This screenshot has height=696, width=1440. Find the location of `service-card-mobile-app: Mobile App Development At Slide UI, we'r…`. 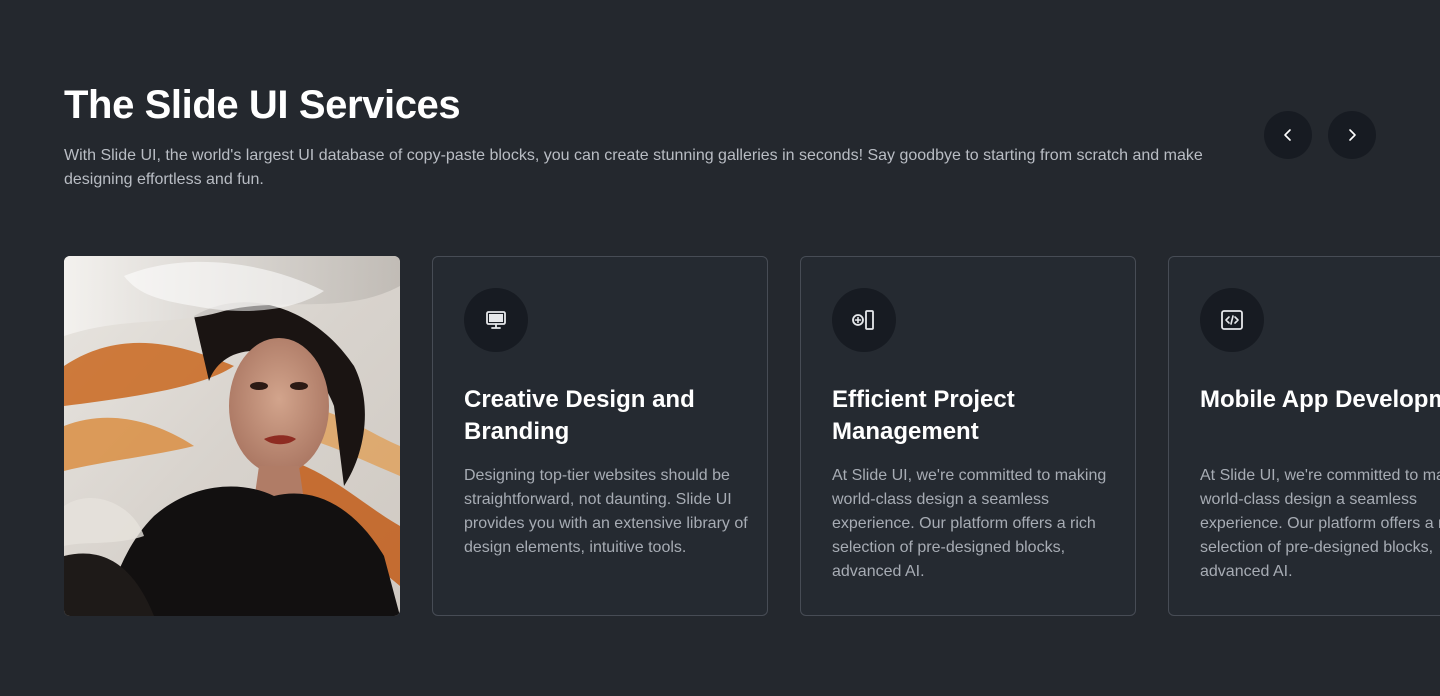

service-card-mobile-app: Mobile App Development At Slide UI, we'r… is located at coordinates (1304, 436).